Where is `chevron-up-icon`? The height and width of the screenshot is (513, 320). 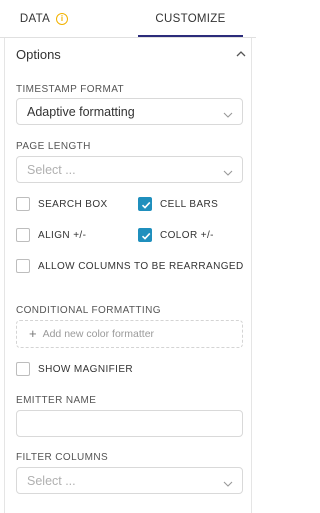 chevron-up-icon is located at coordinates (241, 54).